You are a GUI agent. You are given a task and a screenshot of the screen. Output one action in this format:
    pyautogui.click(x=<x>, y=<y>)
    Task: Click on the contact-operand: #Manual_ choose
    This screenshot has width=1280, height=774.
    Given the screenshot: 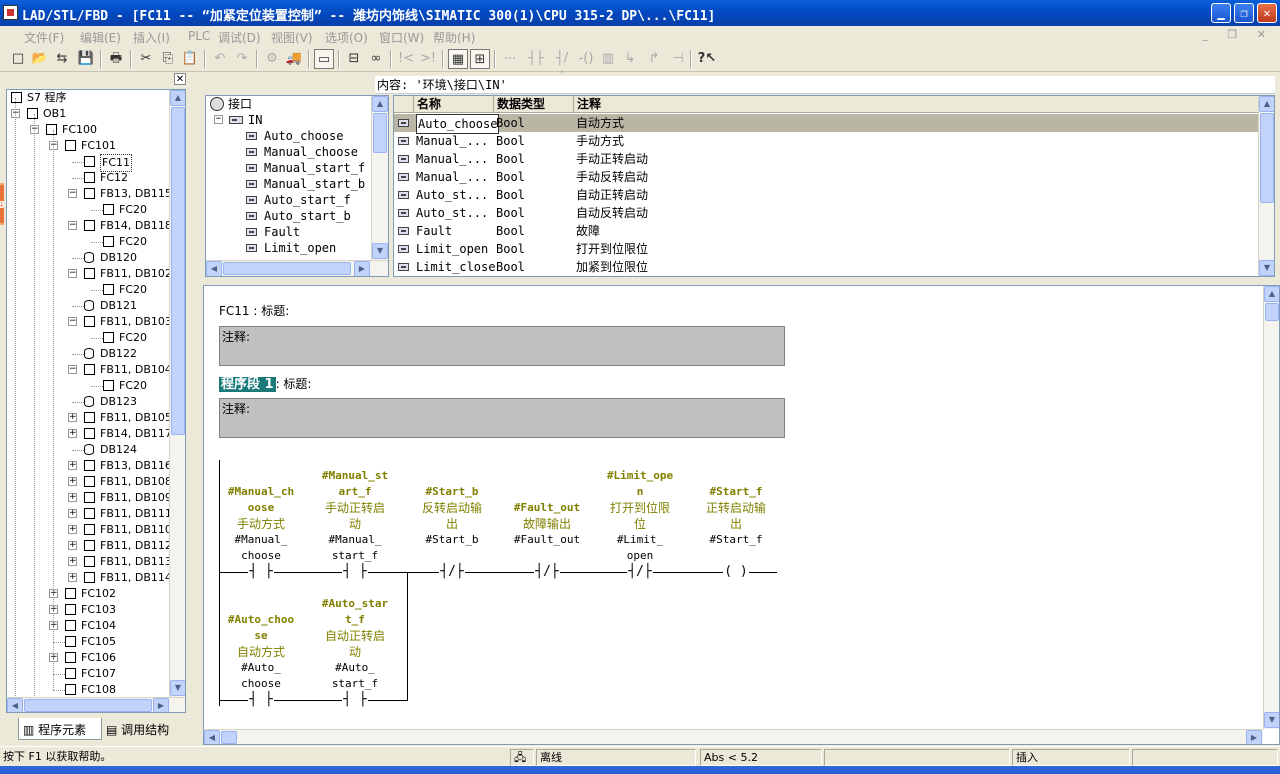 What is the action you would take?
    pyautogui.click(x=261, y=548)
    